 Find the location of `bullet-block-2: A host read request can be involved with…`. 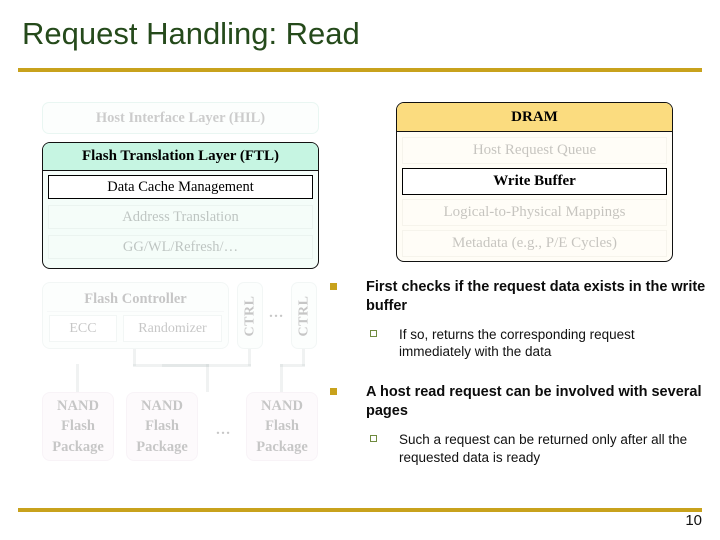

bullet-block-2: A host read request can be involved with… is located at coordinates (519, 424).